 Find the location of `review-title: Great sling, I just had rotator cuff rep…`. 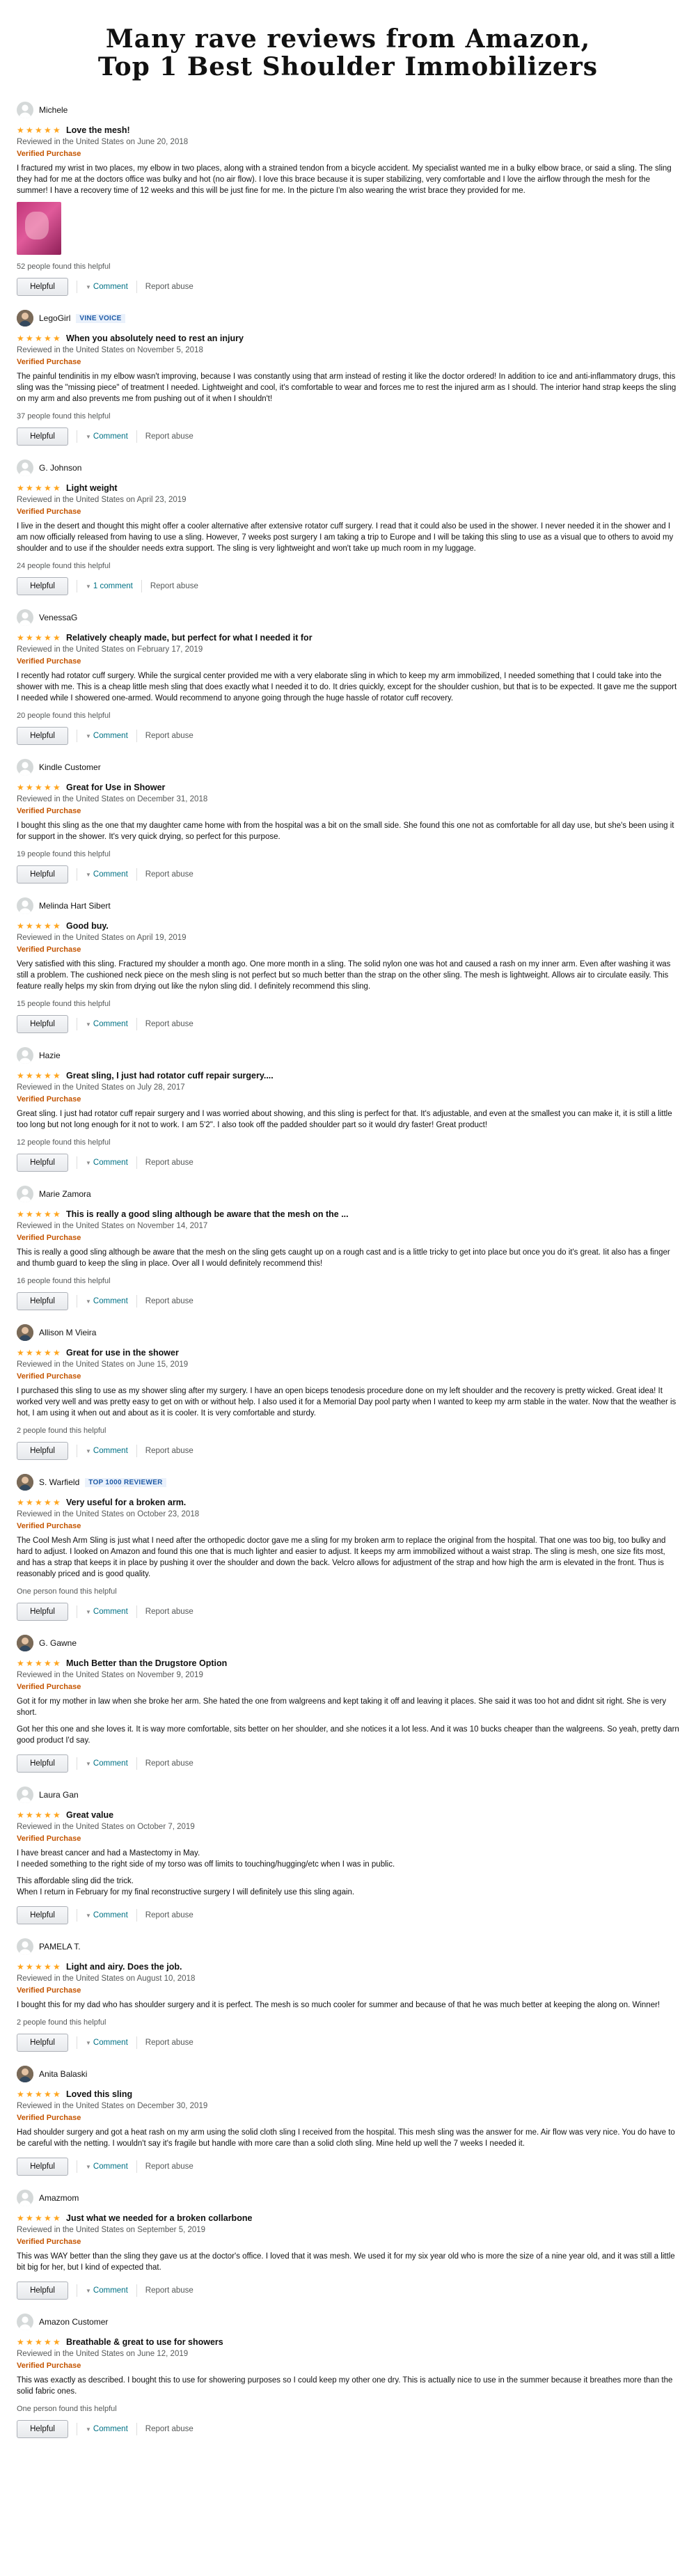

review-title: Great sling, I just had rotator cuff rep… is located at coordinates (170, 1076).